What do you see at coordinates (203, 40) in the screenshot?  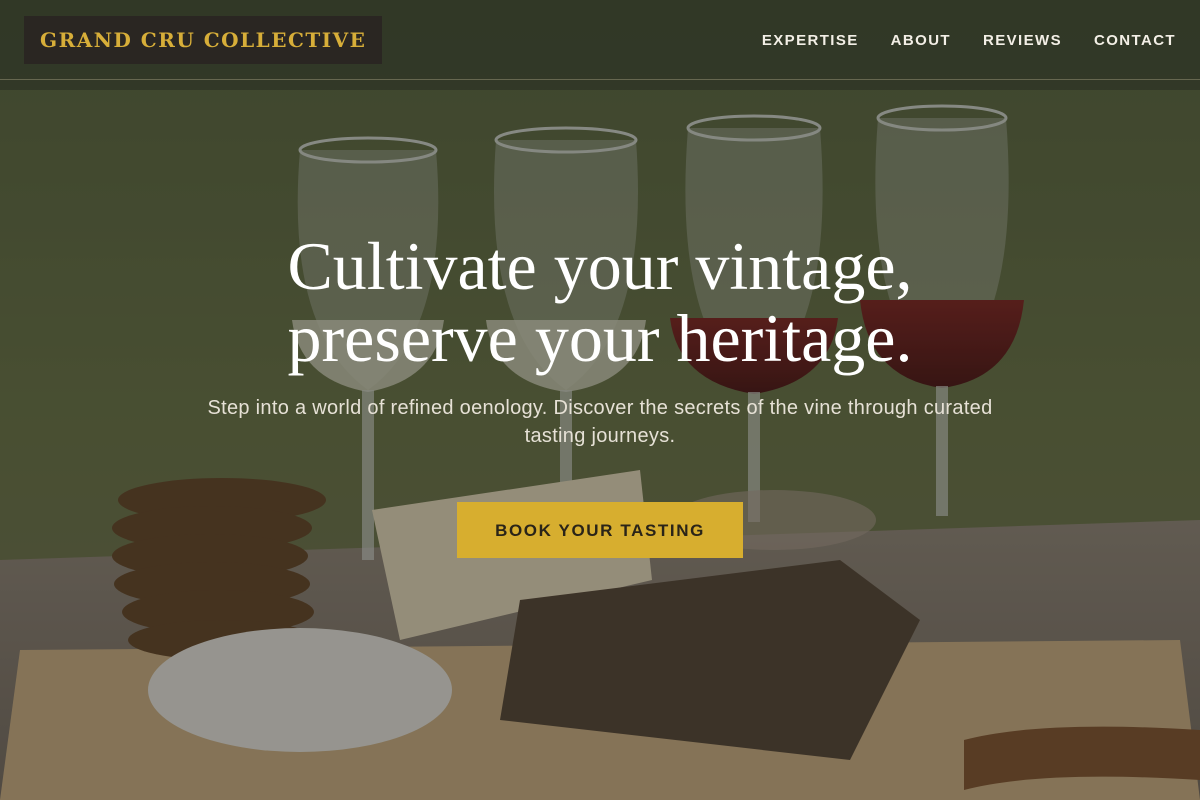 I see `brand-logo: GRAND CRU COLLECTIVE` at bounding box center [203, 40].